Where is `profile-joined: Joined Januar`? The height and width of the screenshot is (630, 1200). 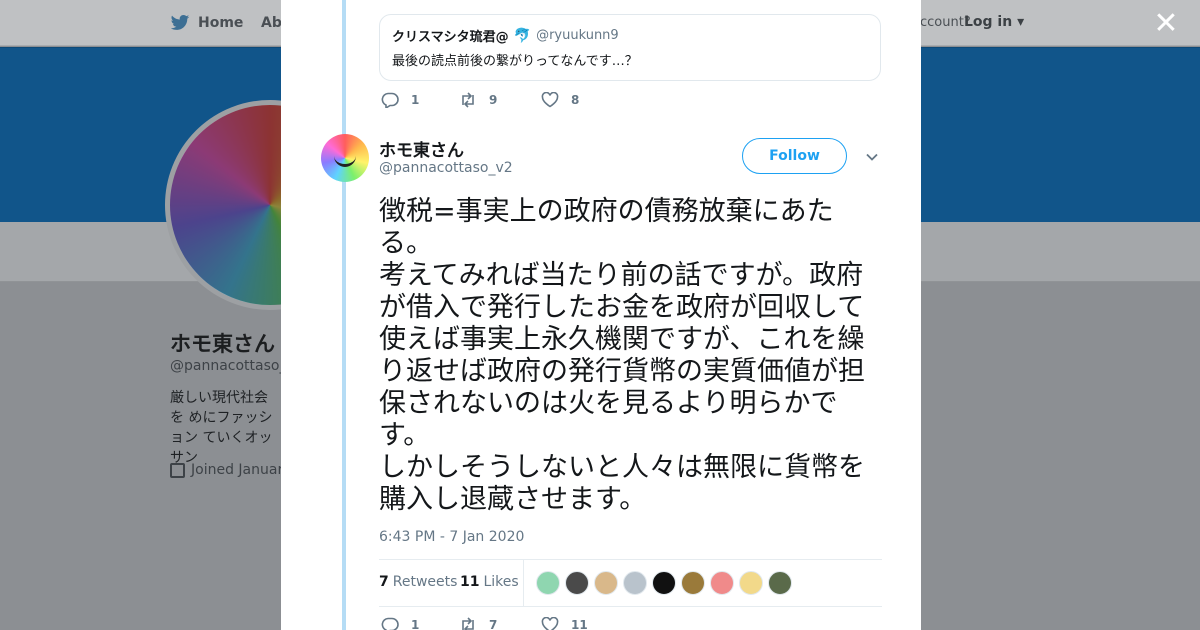
profile-joined: Joined Januar is located at coordinates (226, 470).